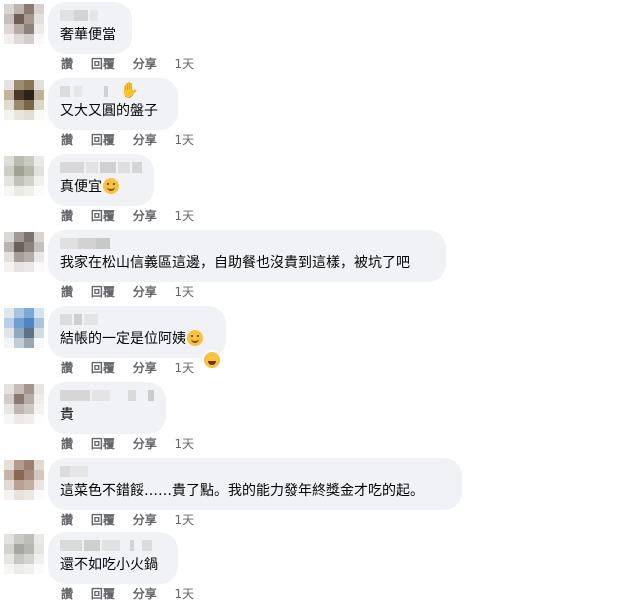 This screenshot has height=606, width=643. I want to click on comment-bubble: 奢華便當, so click(90, 28).